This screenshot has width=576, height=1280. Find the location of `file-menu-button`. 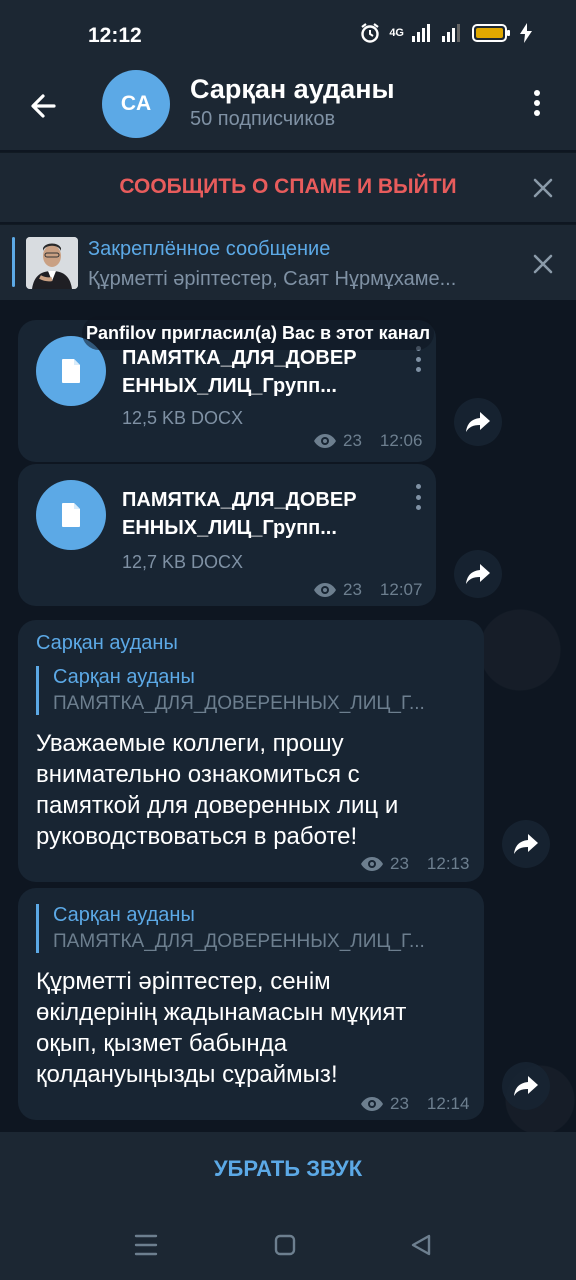

file-menu-button is located at coordinates (418, 497).